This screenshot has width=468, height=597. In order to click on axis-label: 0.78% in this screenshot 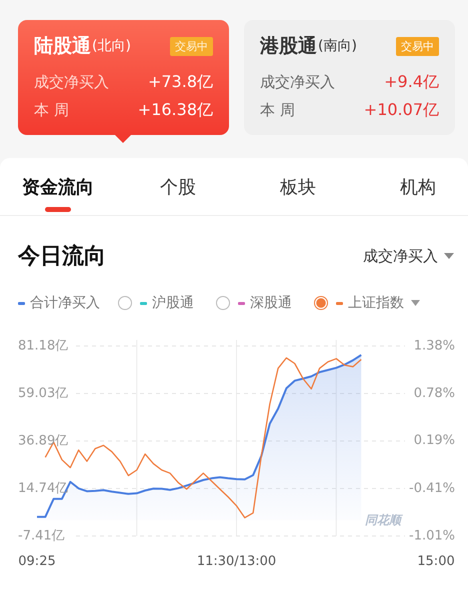, I will do `click(434, 394)`.